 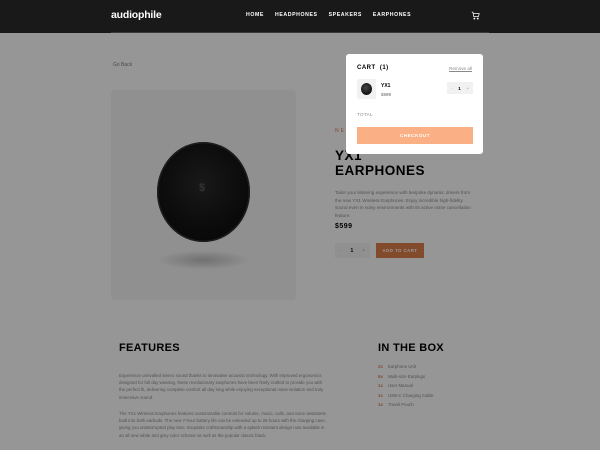 What do you see at coordinates (384, 68) in the screenshot?
I see `cart-count: (1)` at bounding box center [384, 68].